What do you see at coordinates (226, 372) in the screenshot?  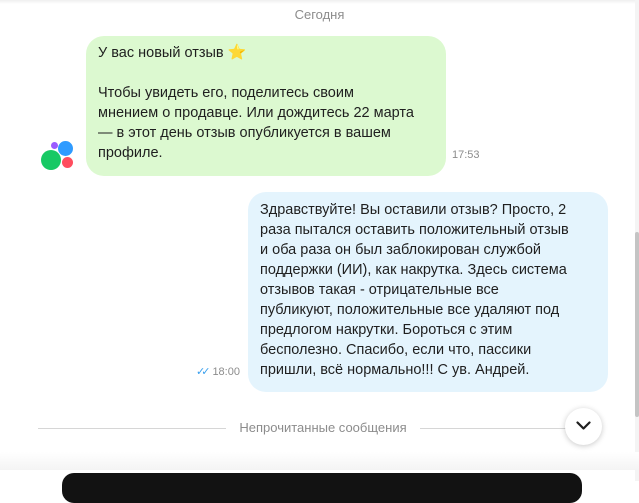 I see `outgoing-message-time: 18:00` at bounding box center [226, 372].